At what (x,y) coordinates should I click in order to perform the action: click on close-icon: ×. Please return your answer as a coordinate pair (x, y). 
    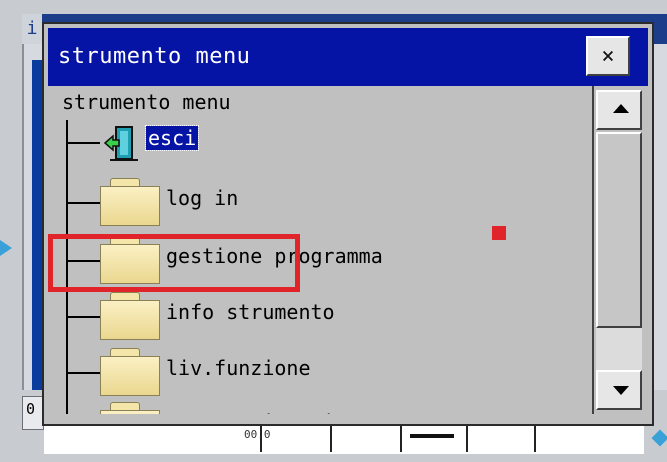
    Looking at the image, I should click on (608, 56).